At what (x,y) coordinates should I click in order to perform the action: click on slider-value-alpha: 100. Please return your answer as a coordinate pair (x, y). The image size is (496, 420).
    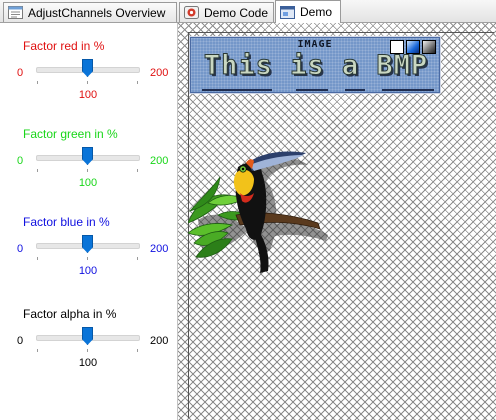
    Looking at the image, I should click on (88, 363).